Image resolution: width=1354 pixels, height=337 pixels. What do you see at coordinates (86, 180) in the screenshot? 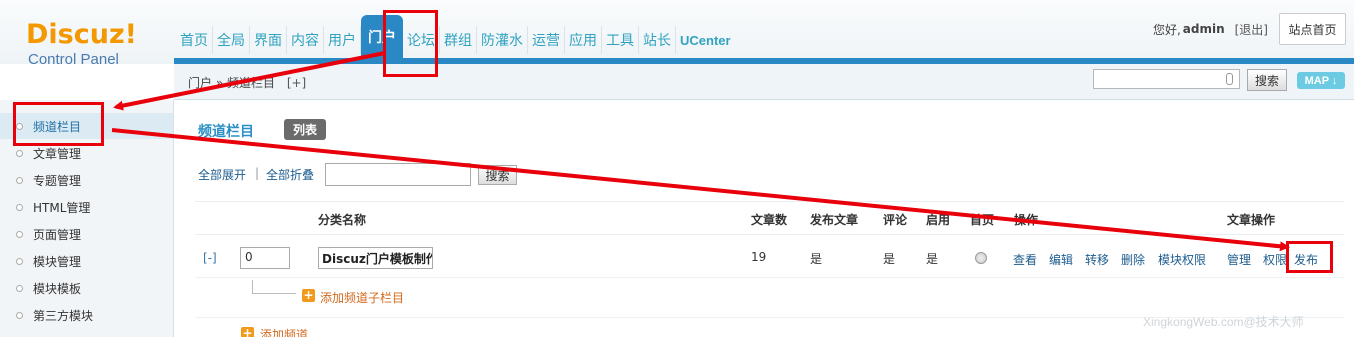
I see `sidebar-item-topics: 专题管理` at bounding box center [86, 180].